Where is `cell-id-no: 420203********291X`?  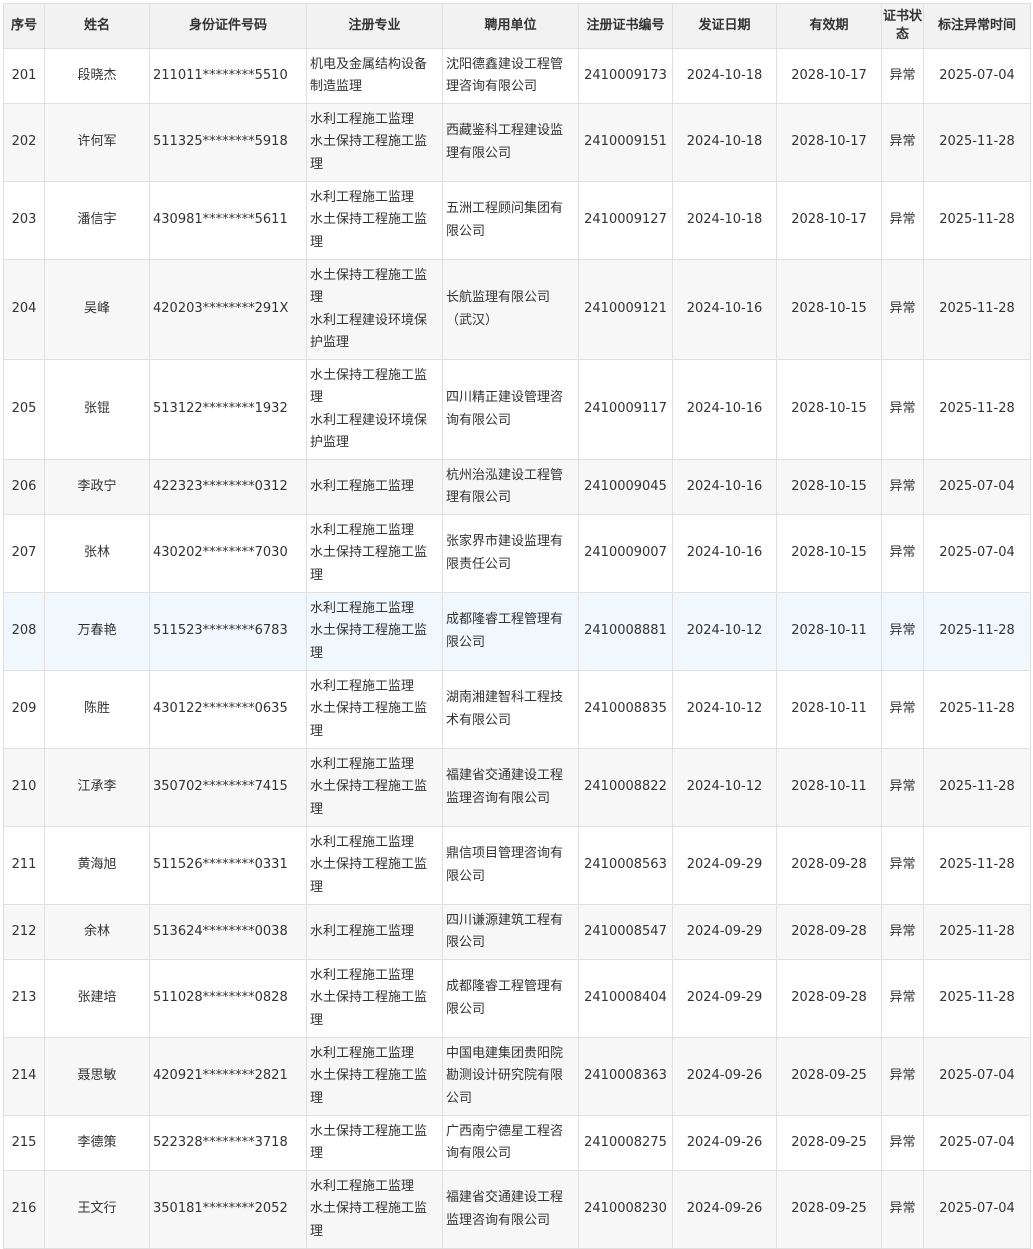
cell-id-no: 420203********291X is located at coordinates (228, 309).